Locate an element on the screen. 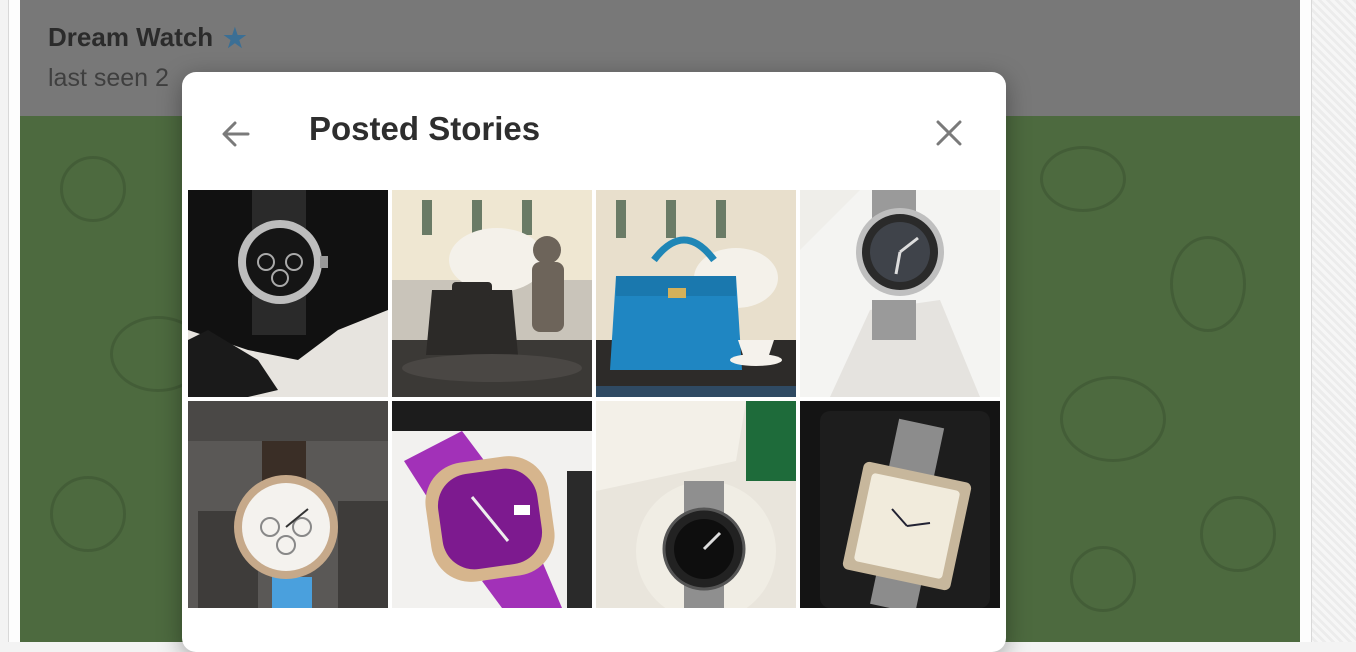  chat-last-seen: last seen 2 is located at coordinates (108, 78).